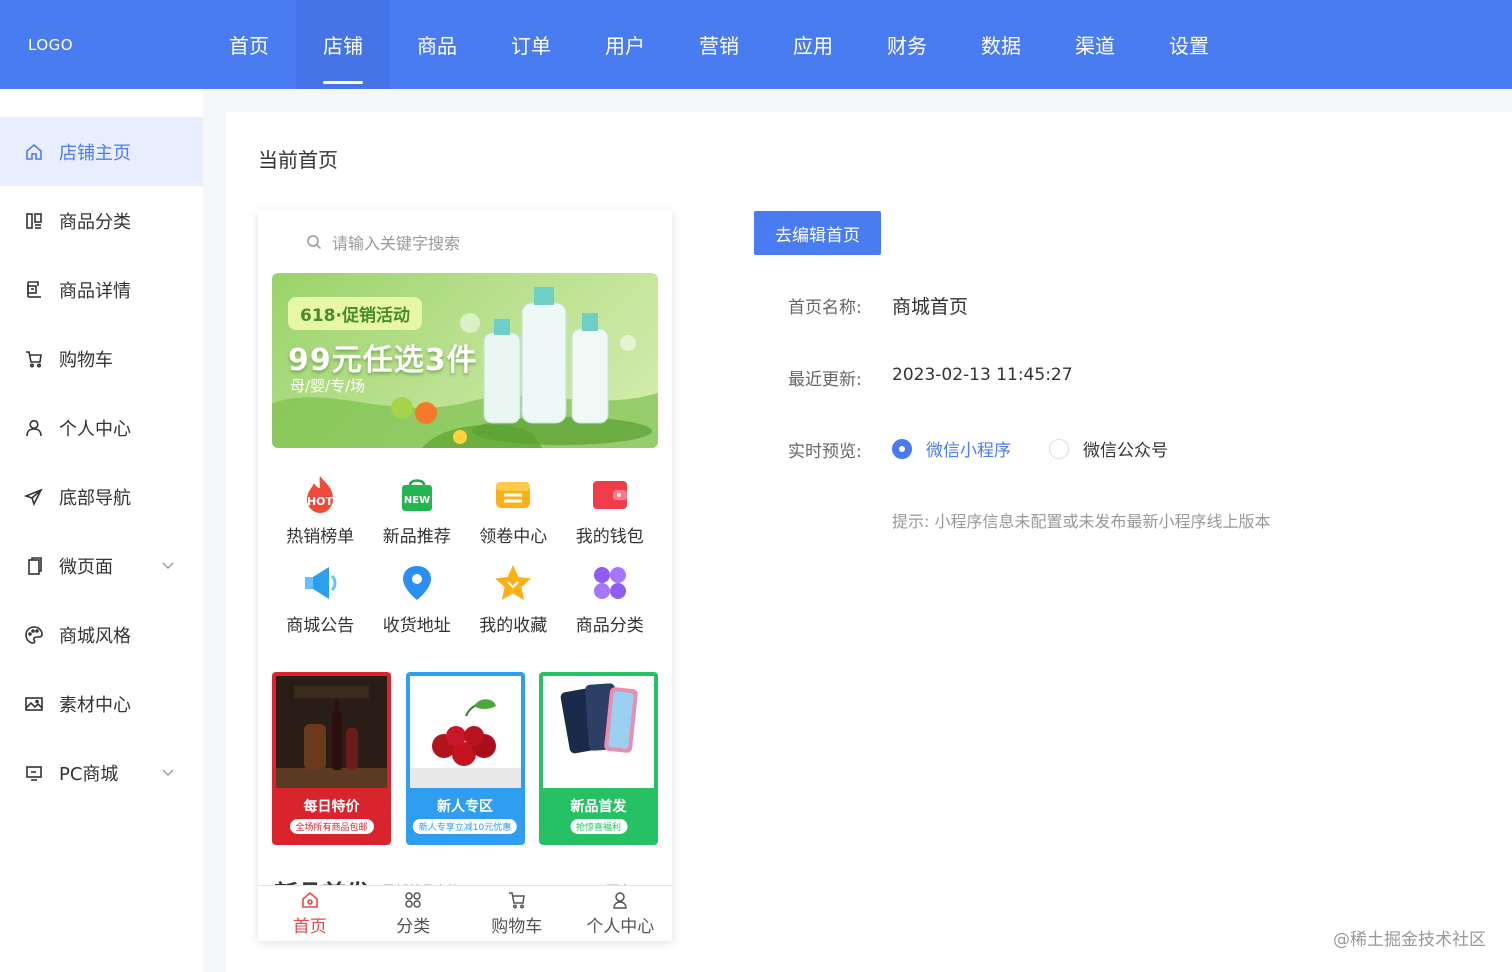  What do you see at coordinates (298, 160) in the screenshot?
I see `page-title: 当前首页` at bounding box center [298, 160].